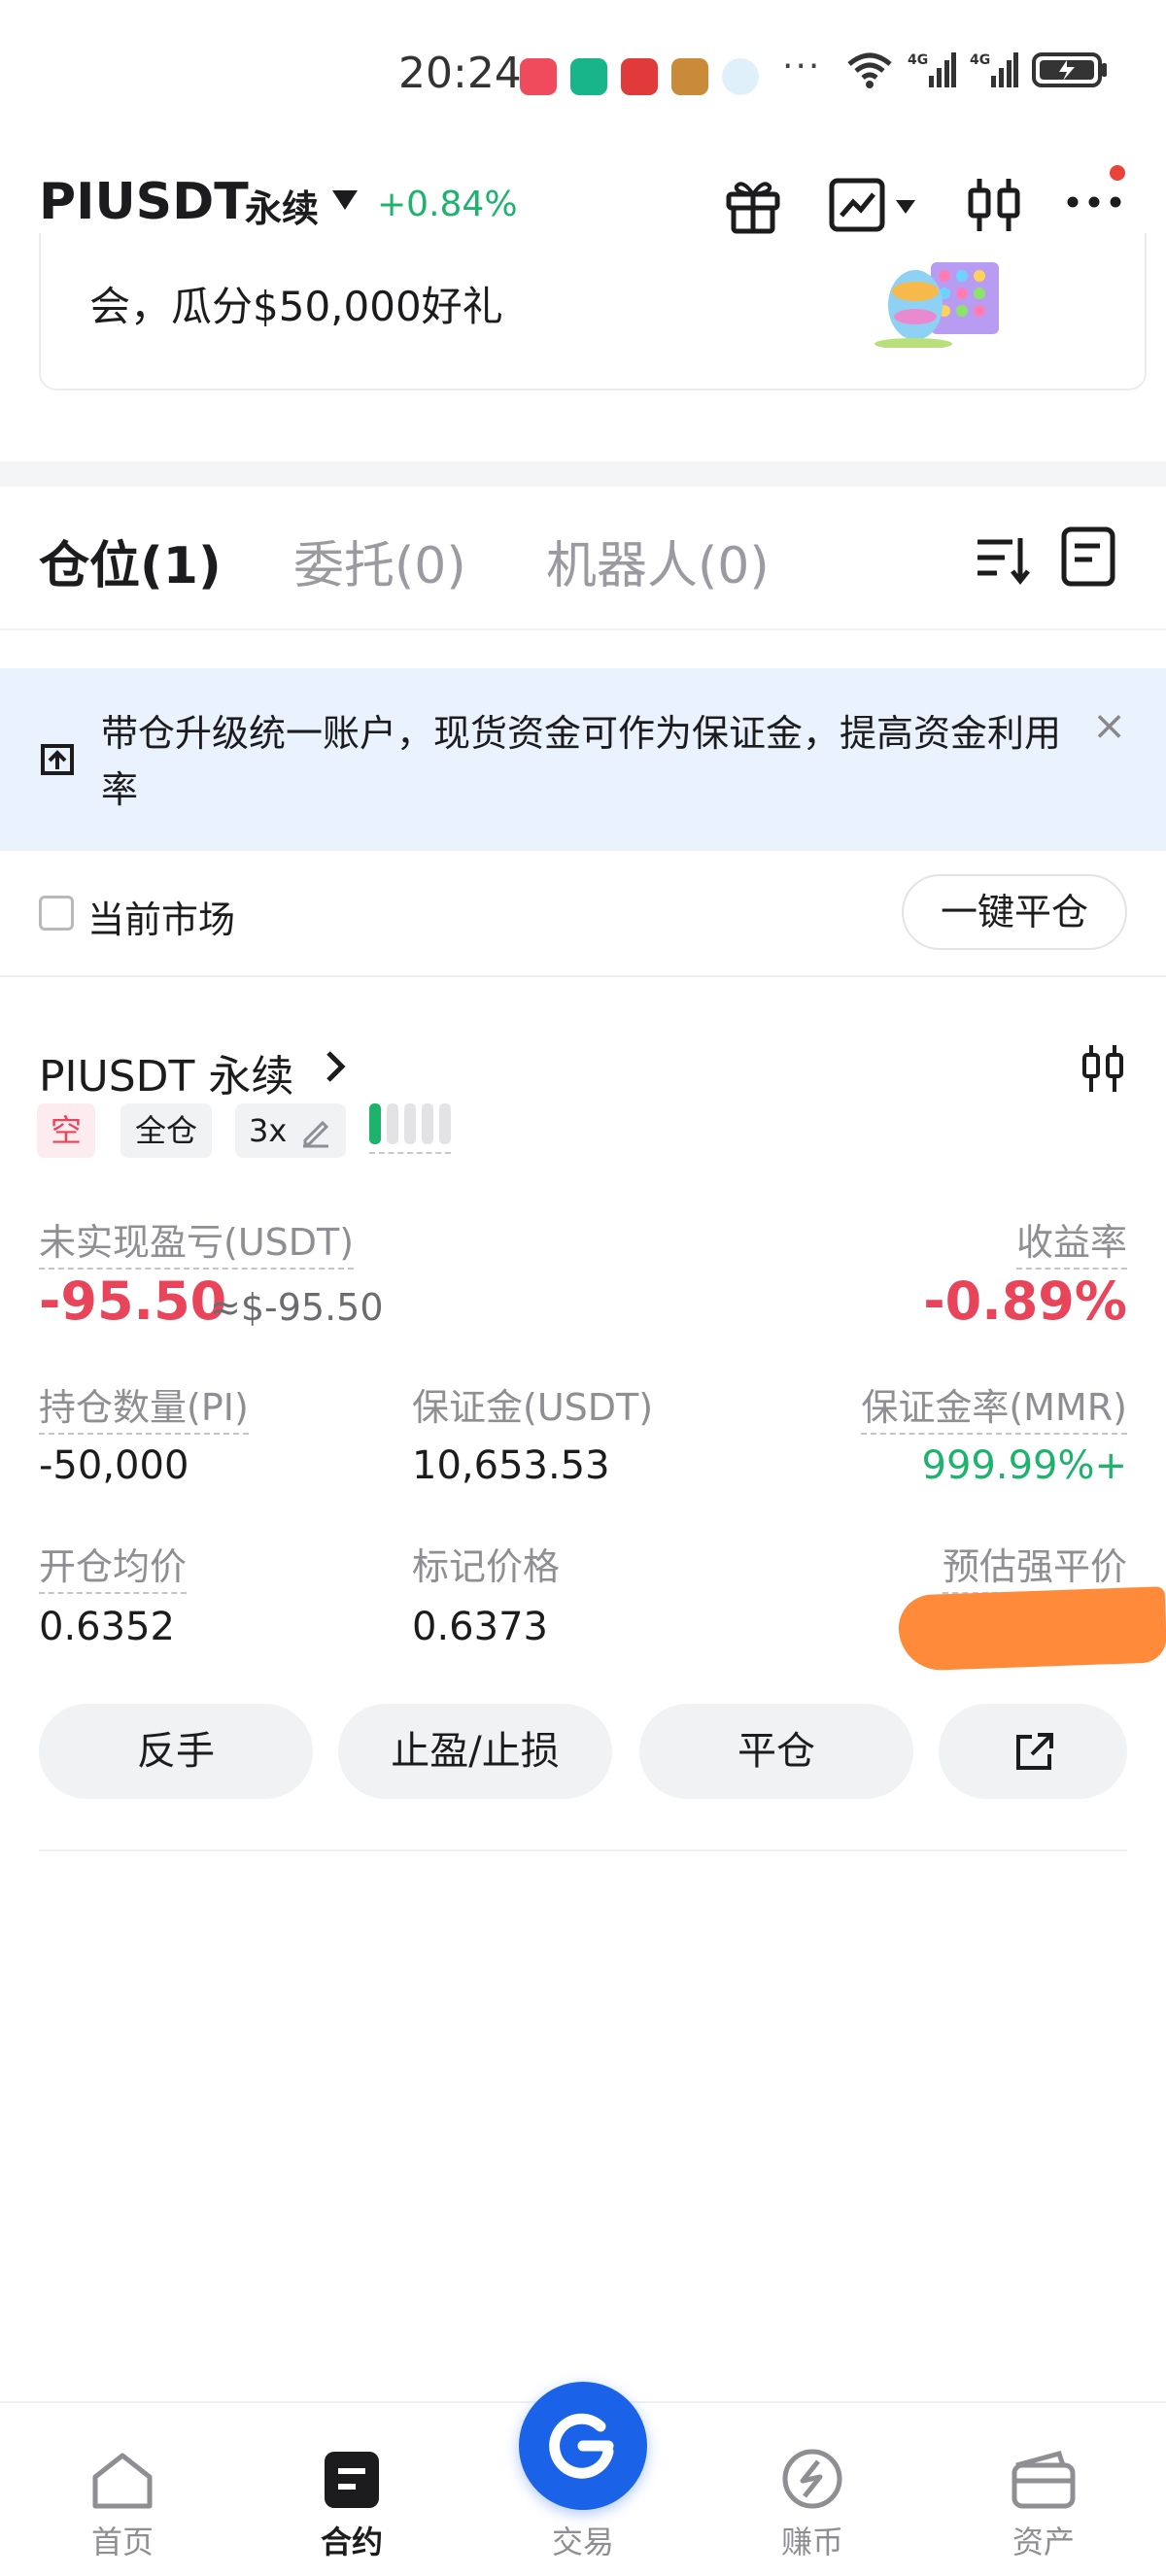 The image size is (1166, 2576). I want to click on tab-bots: 机器人(0), so click(658, 561).